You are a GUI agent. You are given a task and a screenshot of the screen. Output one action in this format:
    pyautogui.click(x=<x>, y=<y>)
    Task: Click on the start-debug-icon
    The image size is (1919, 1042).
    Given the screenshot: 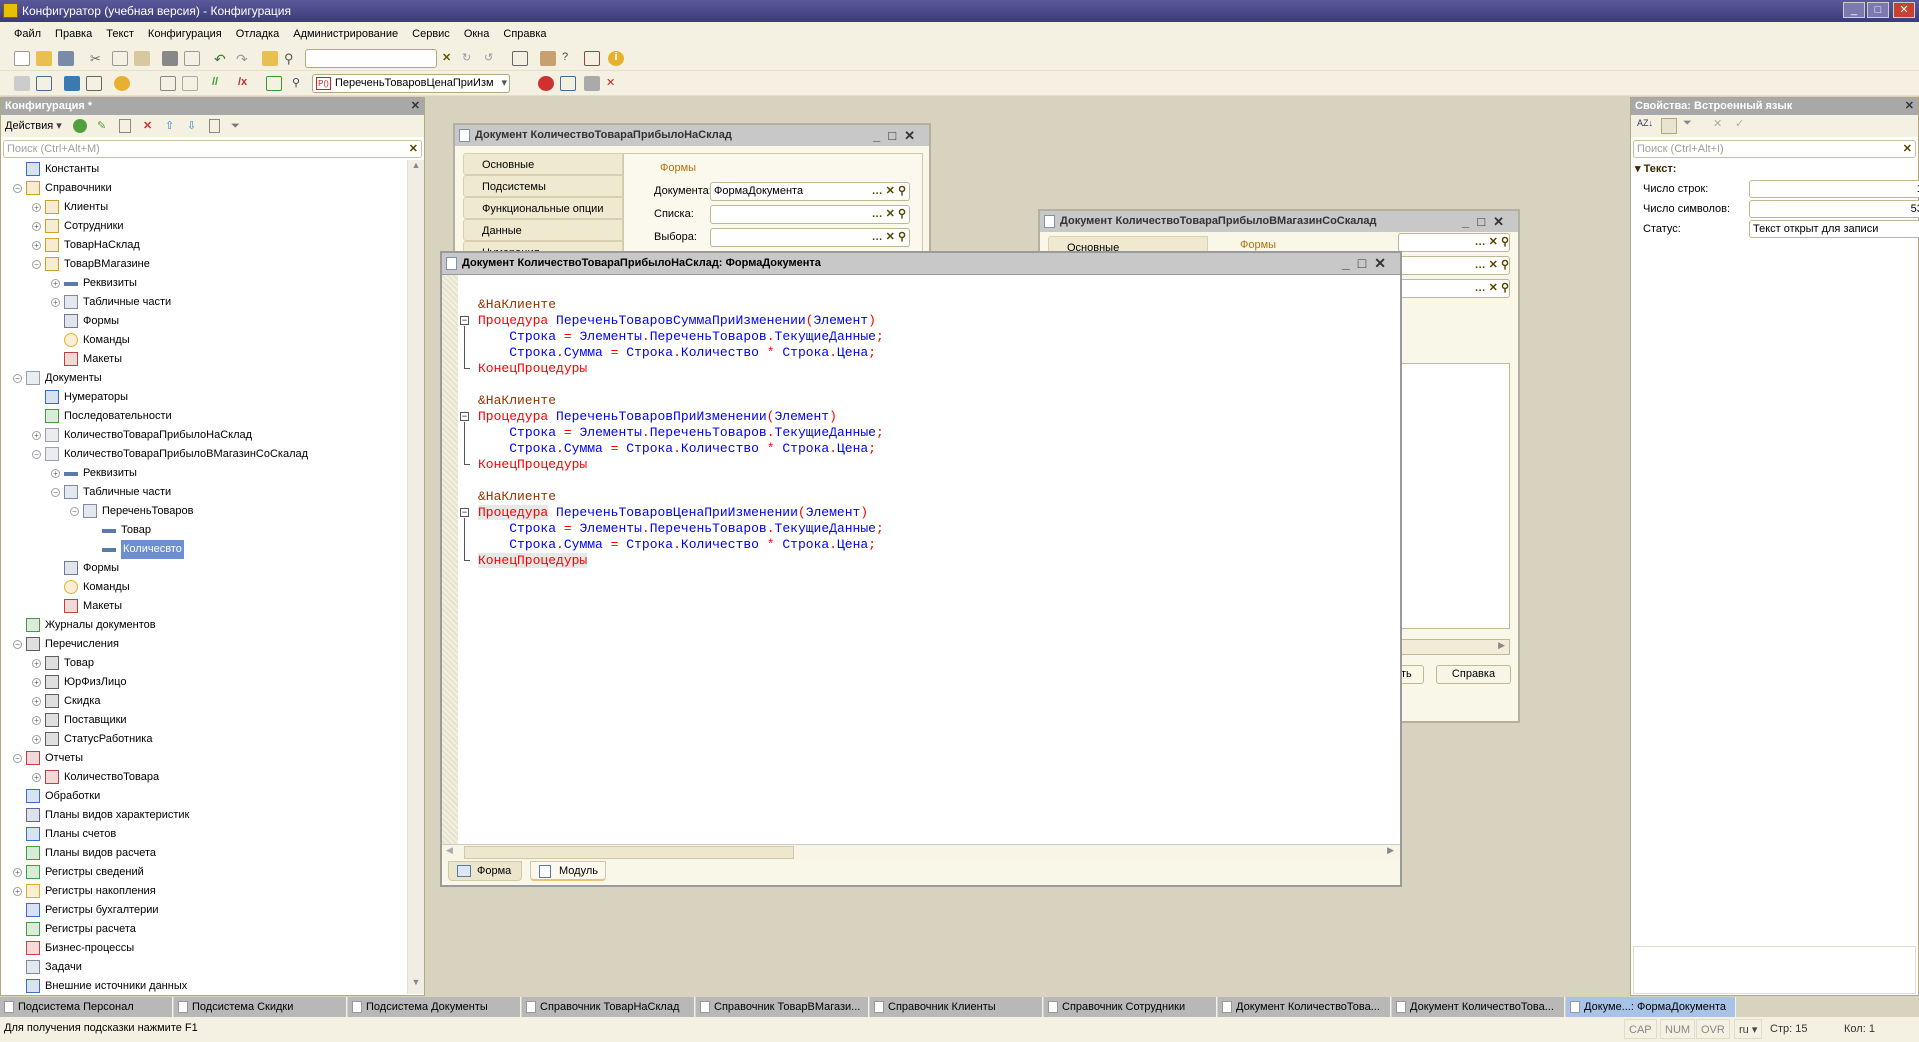 What is the action you would take?
    pyautogui.click(x=122, y=83)
    